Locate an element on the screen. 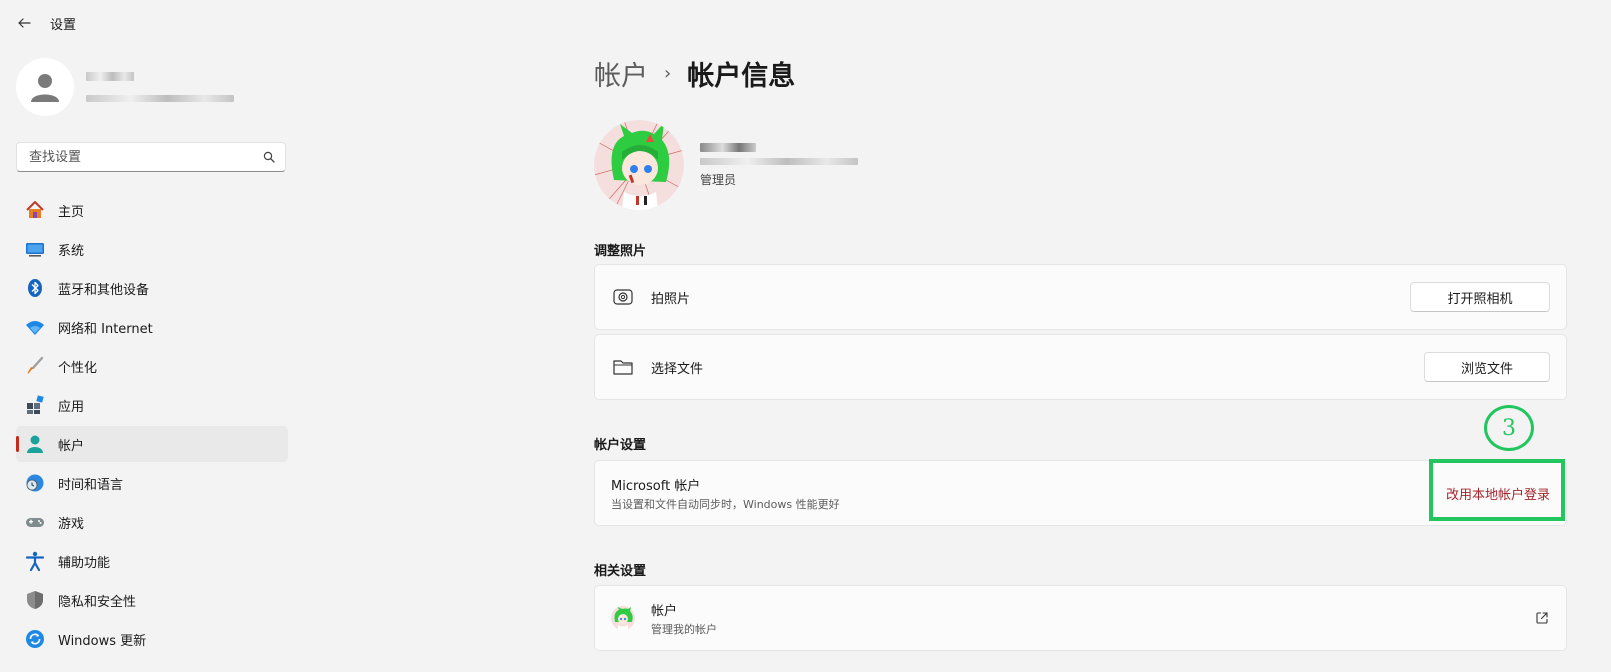  gaming-icon is located at coordinates (35, 522).